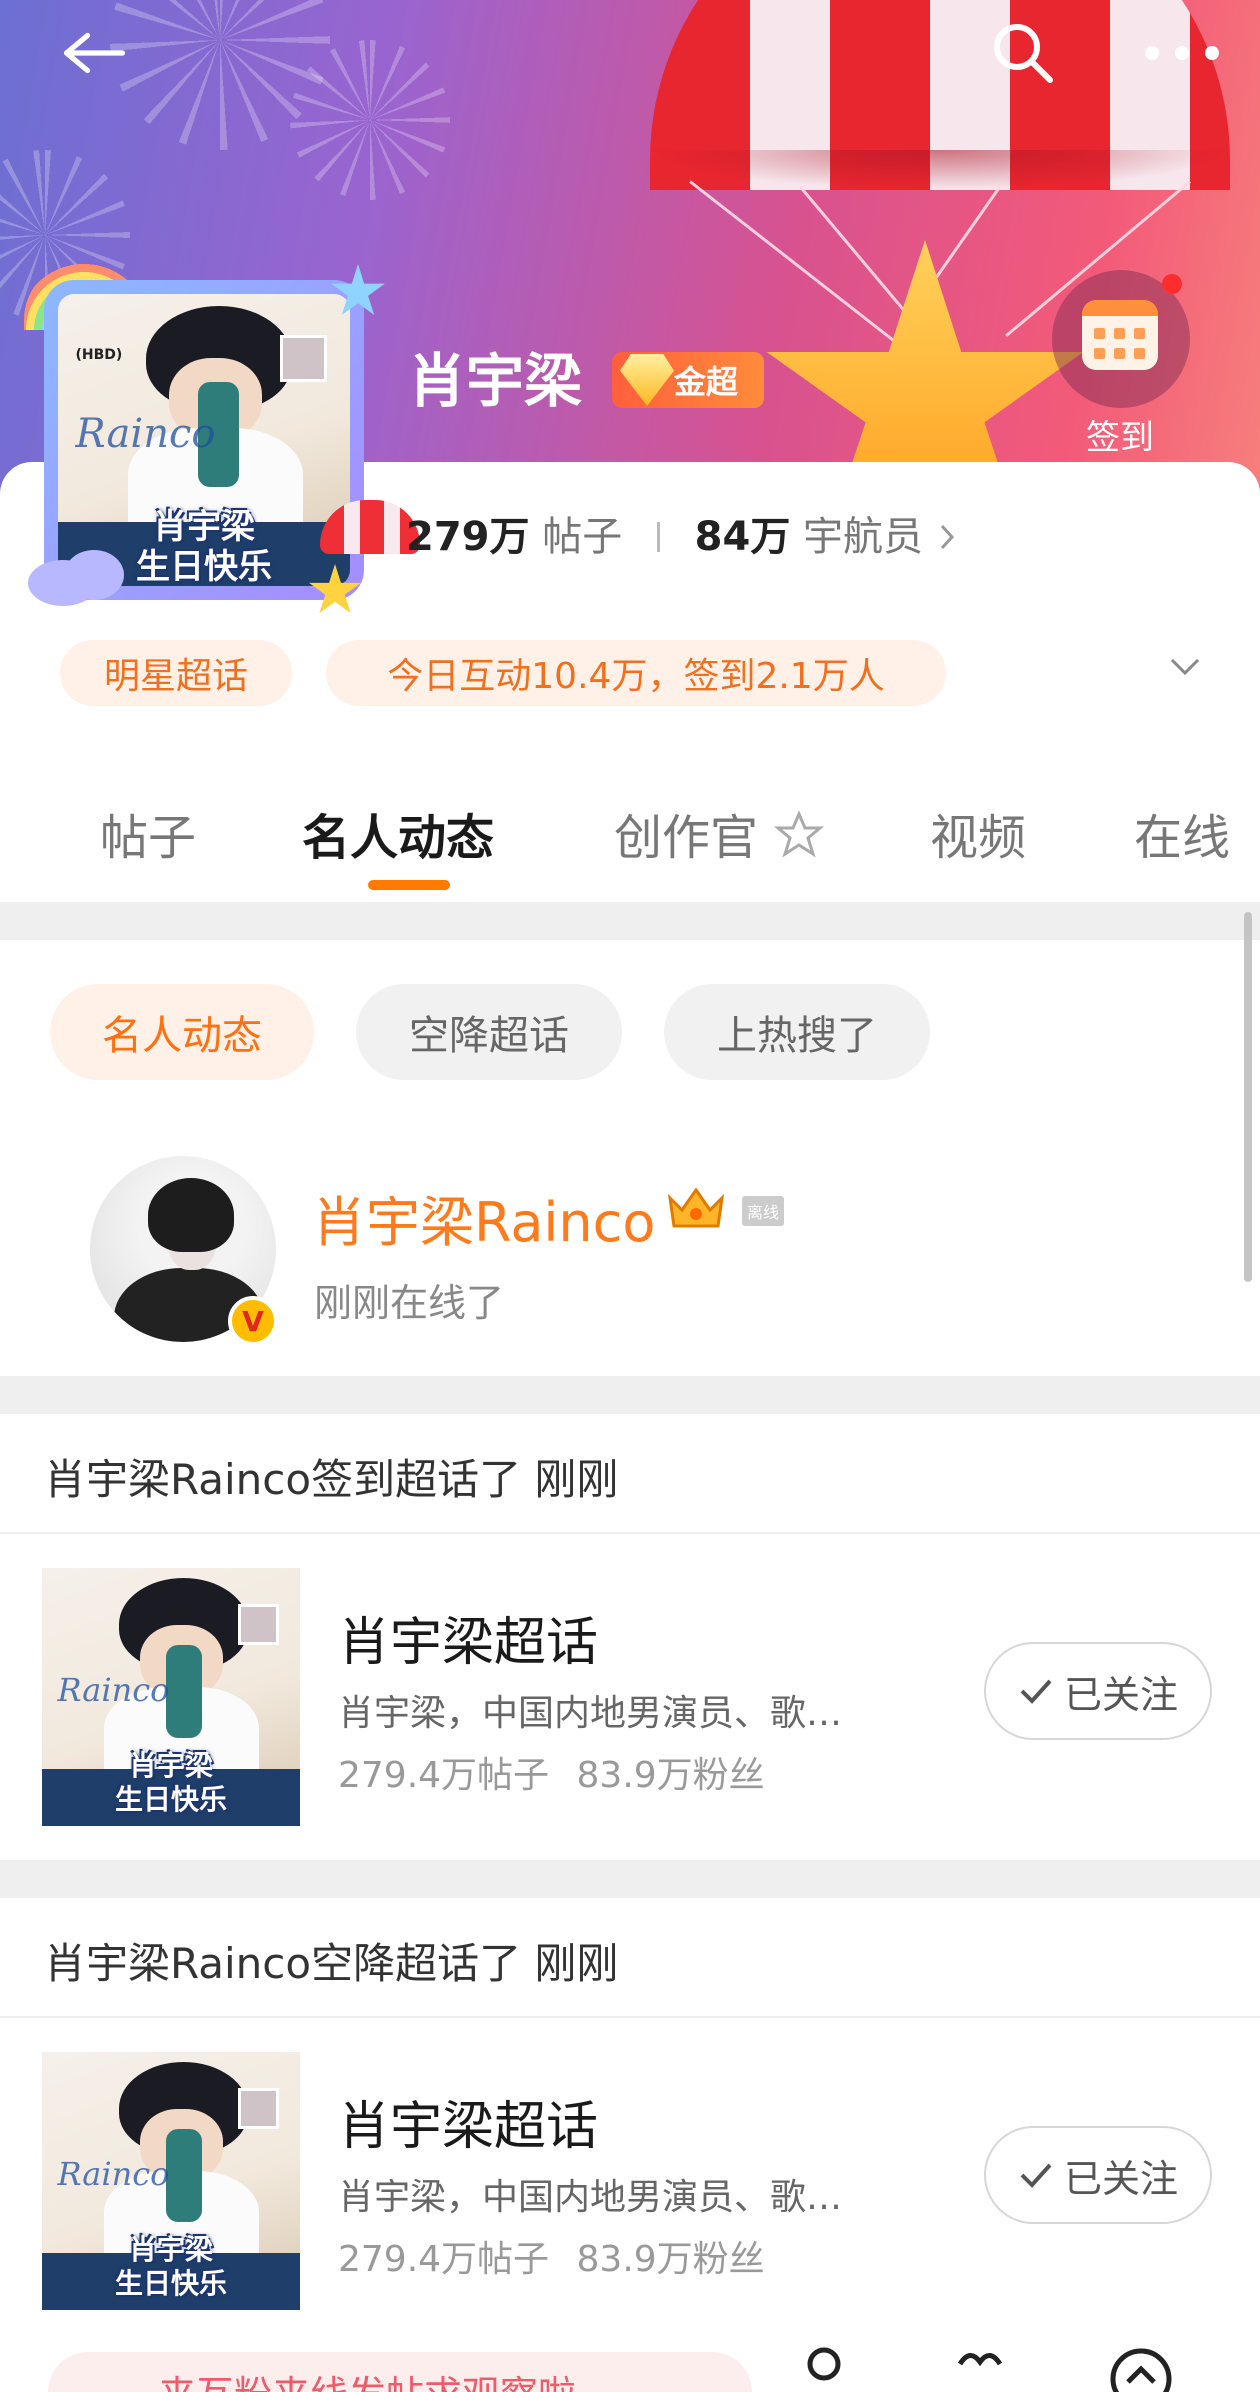  Describe the element at coordinates (1120, 335) in the screenshot. I see `calendar-icon` at that location.